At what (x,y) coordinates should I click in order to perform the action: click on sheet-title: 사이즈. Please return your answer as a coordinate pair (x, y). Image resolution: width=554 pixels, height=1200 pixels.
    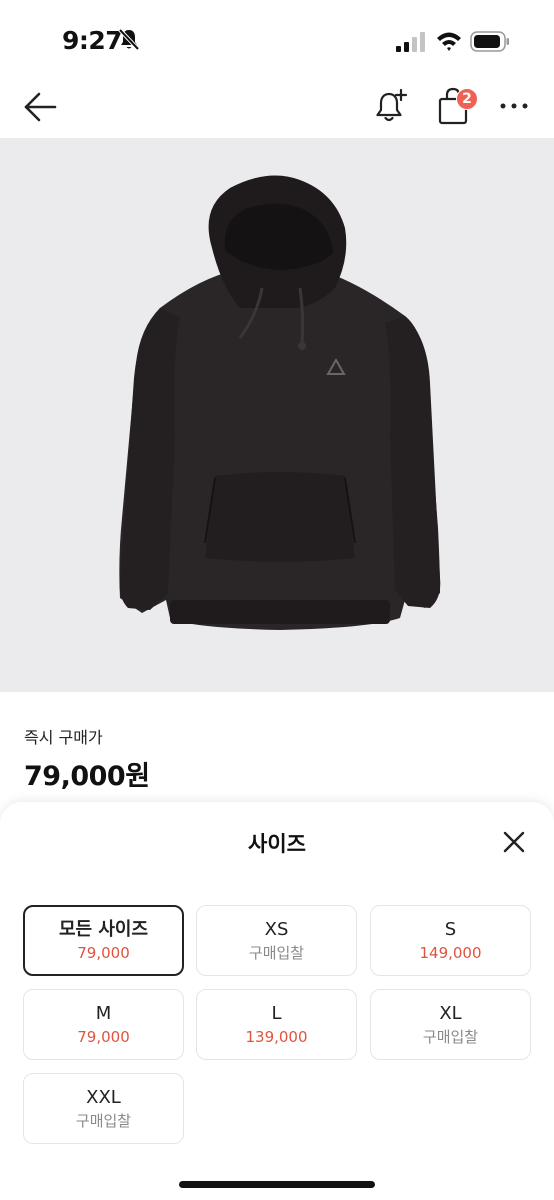
    Looking at the image, I should click on (277, 844).